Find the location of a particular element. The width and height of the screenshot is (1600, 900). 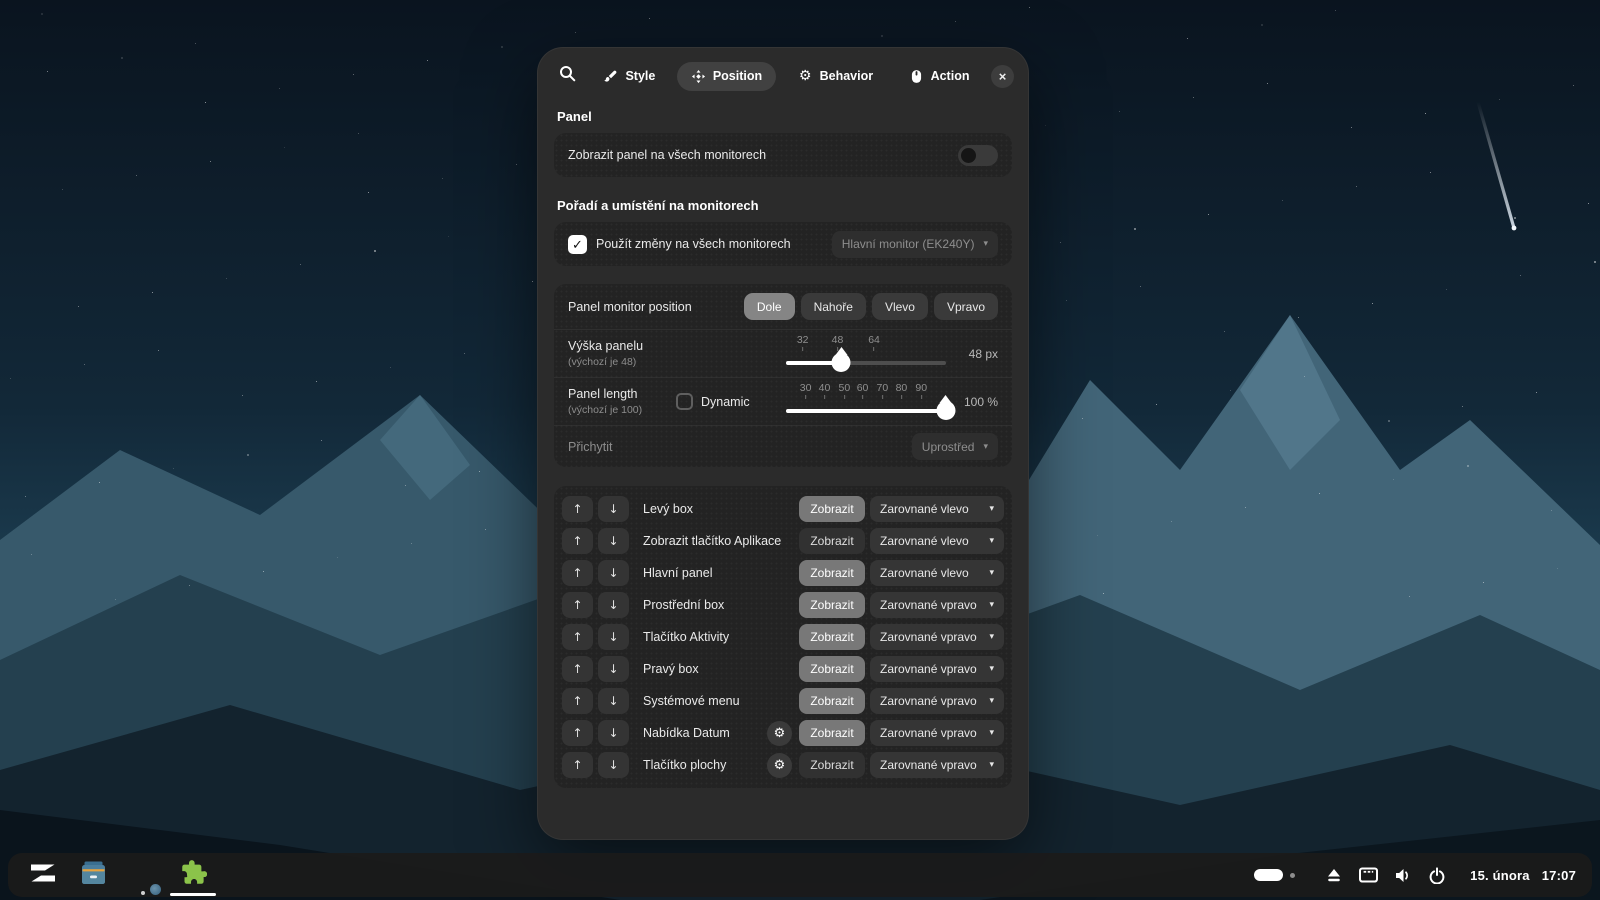

section-heading-panel: Panel is located at coordinates (574, 116).